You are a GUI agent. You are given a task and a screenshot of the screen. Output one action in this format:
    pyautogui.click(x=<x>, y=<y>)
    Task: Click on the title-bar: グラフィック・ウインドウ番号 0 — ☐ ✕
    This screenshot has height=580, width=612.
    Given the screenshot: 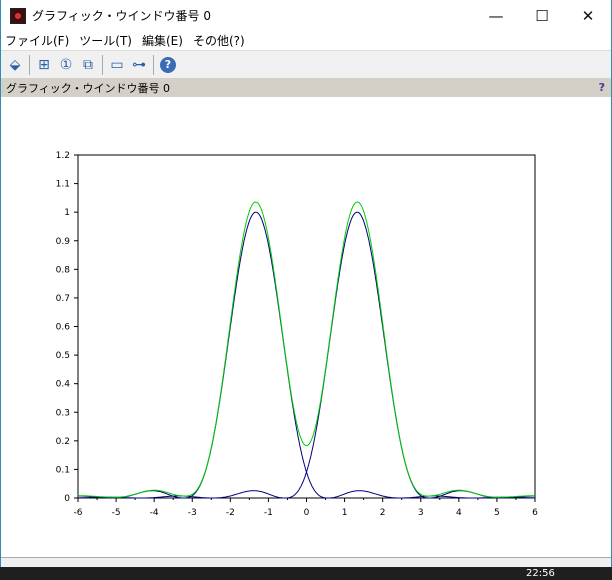 What is the action you would take?
    pyautogui.click(x=306, y=15)
    